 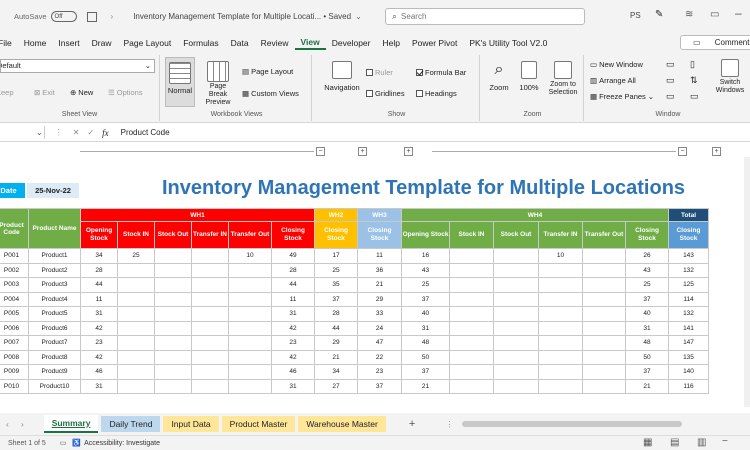 I want to click on sheet-tab-daily-trend: Daily Trend, so click(x=131, y=424).